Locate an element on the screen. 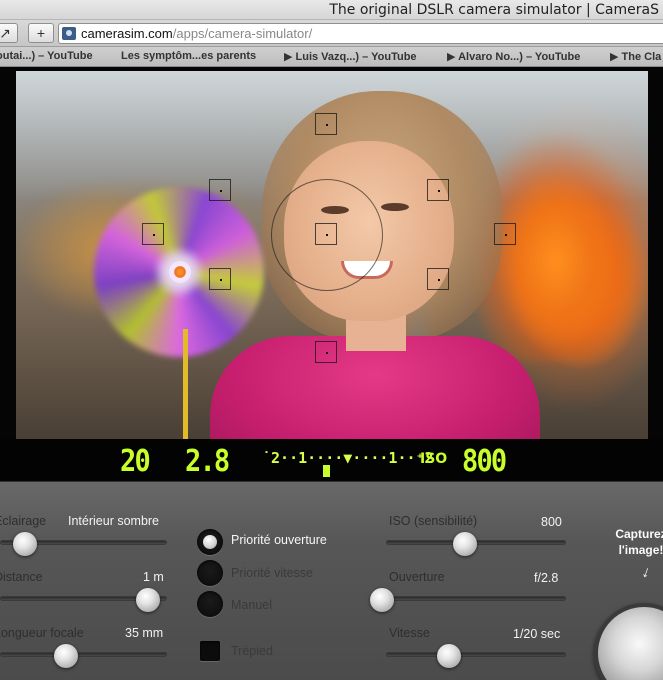  lcd-iso: 800 is located at coordinates (484, 461).